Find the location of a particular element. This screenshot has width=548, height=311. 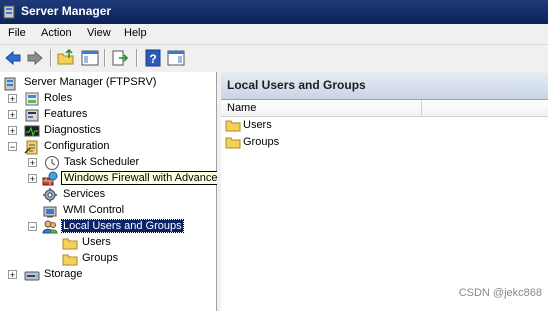

action-pane-icon is located at coordinates (176, 58).